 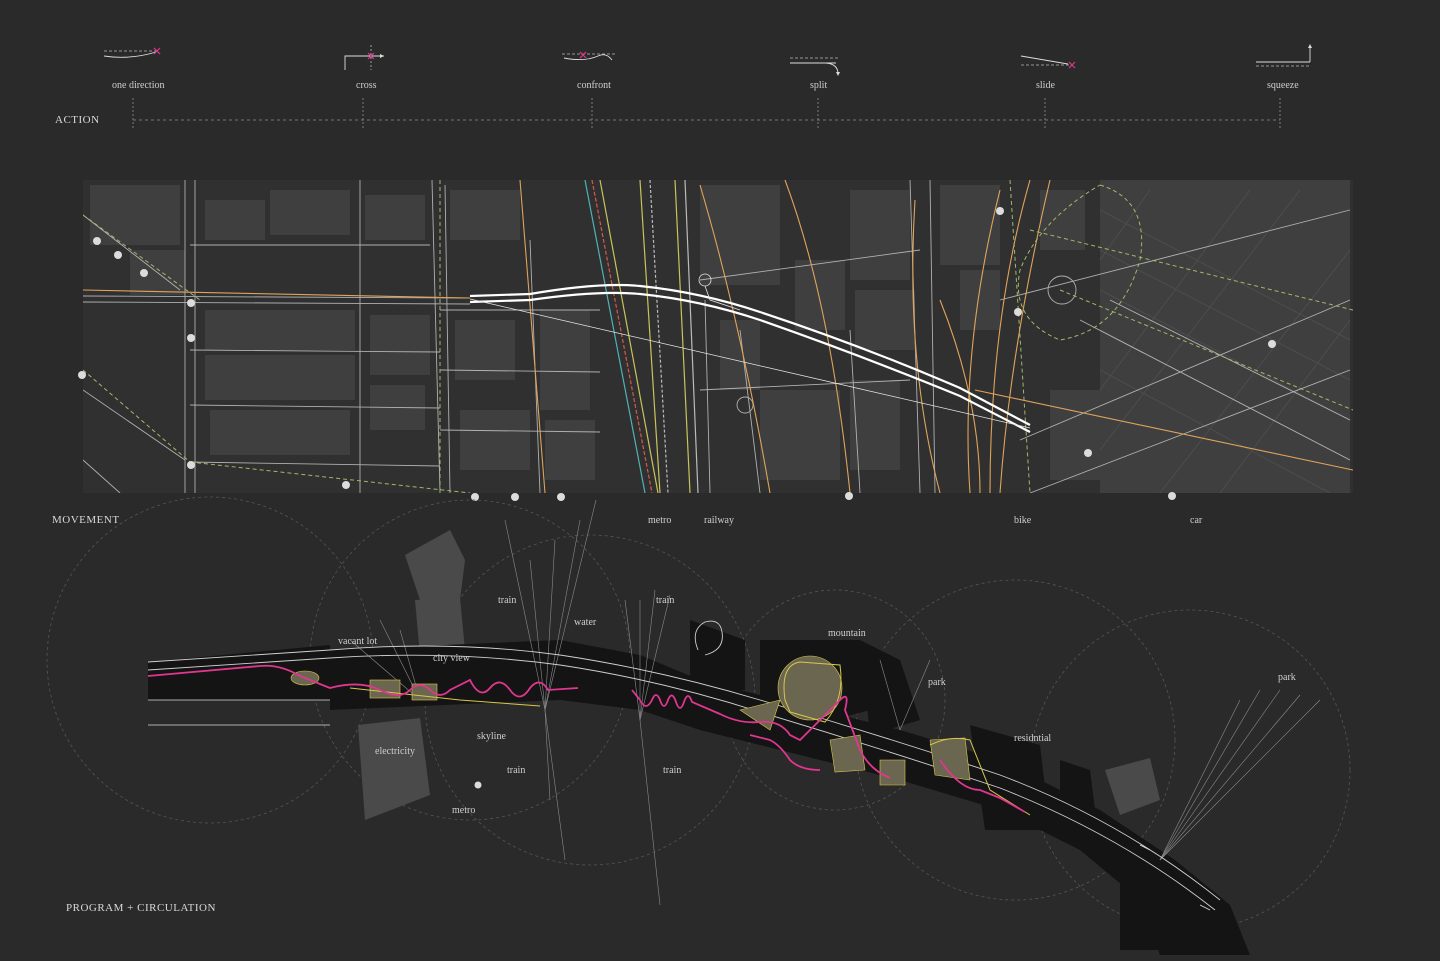 What do you see at coordinates (672, 770) in the screenshot?
I see `program-label-train-4: train` at bounding box center [672, 770].